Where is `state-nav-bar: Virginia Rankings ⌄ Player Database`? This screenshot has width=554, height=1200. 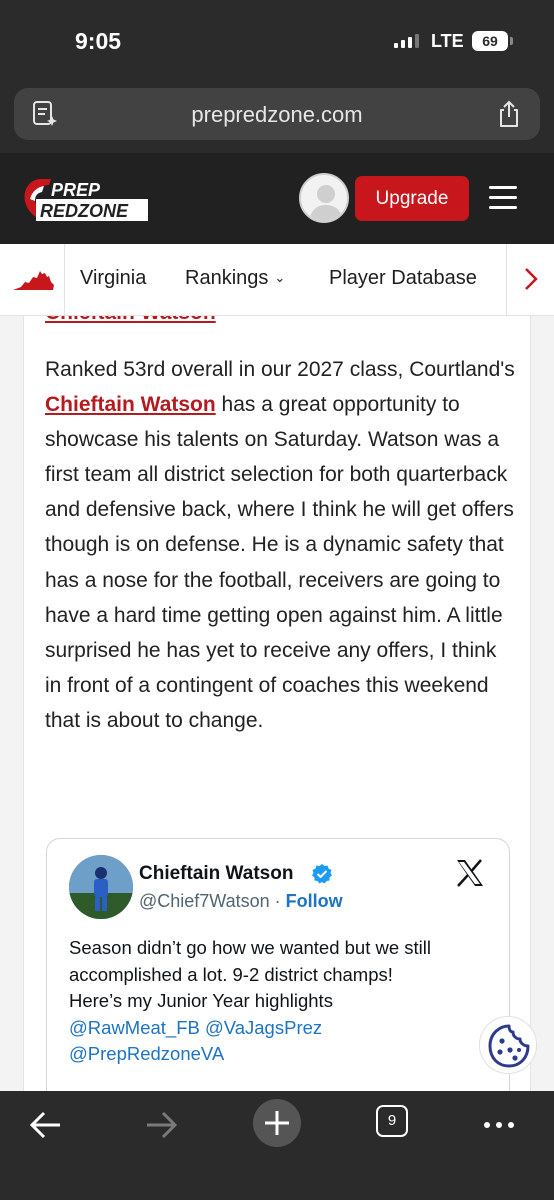 state-nav-bar: Virginia Rankings ⌄ Player Database is located at coordinates (277, 280).